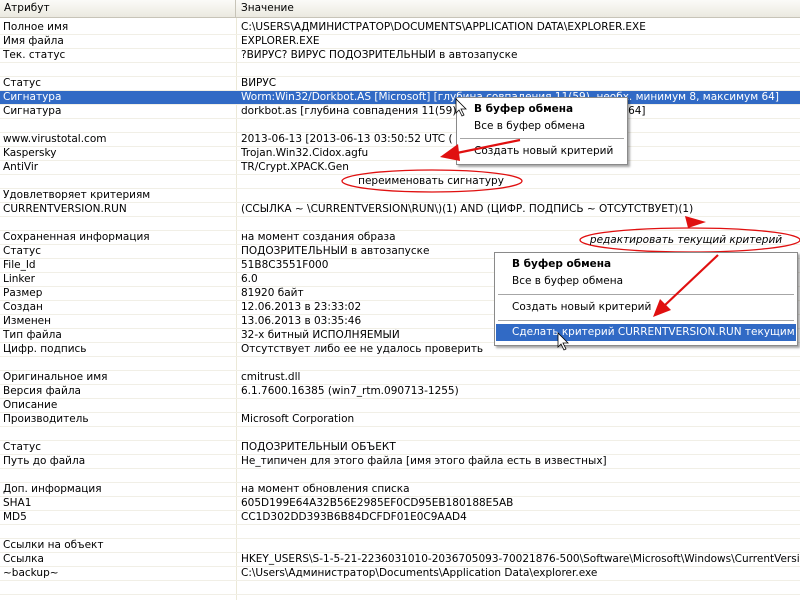  What do you see at coordinates (579, 224) in the screenshot?
I see `arrow-layer` at bounding box center [579, 224].